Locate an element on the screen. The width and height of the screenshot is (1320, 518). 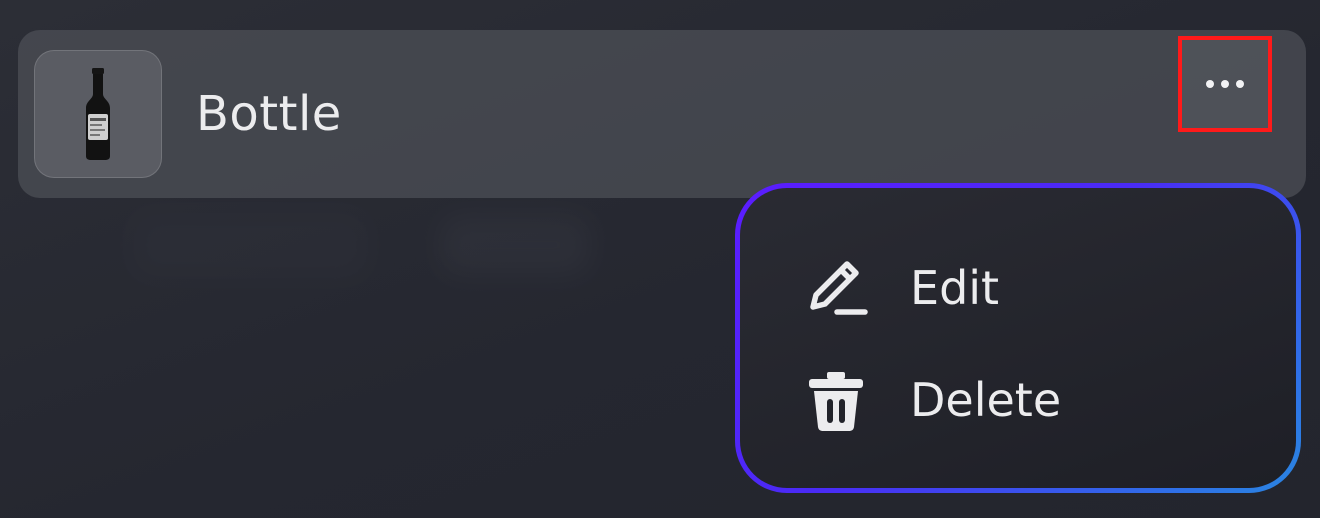
bottle-icon is located at coordinates (98, 114).